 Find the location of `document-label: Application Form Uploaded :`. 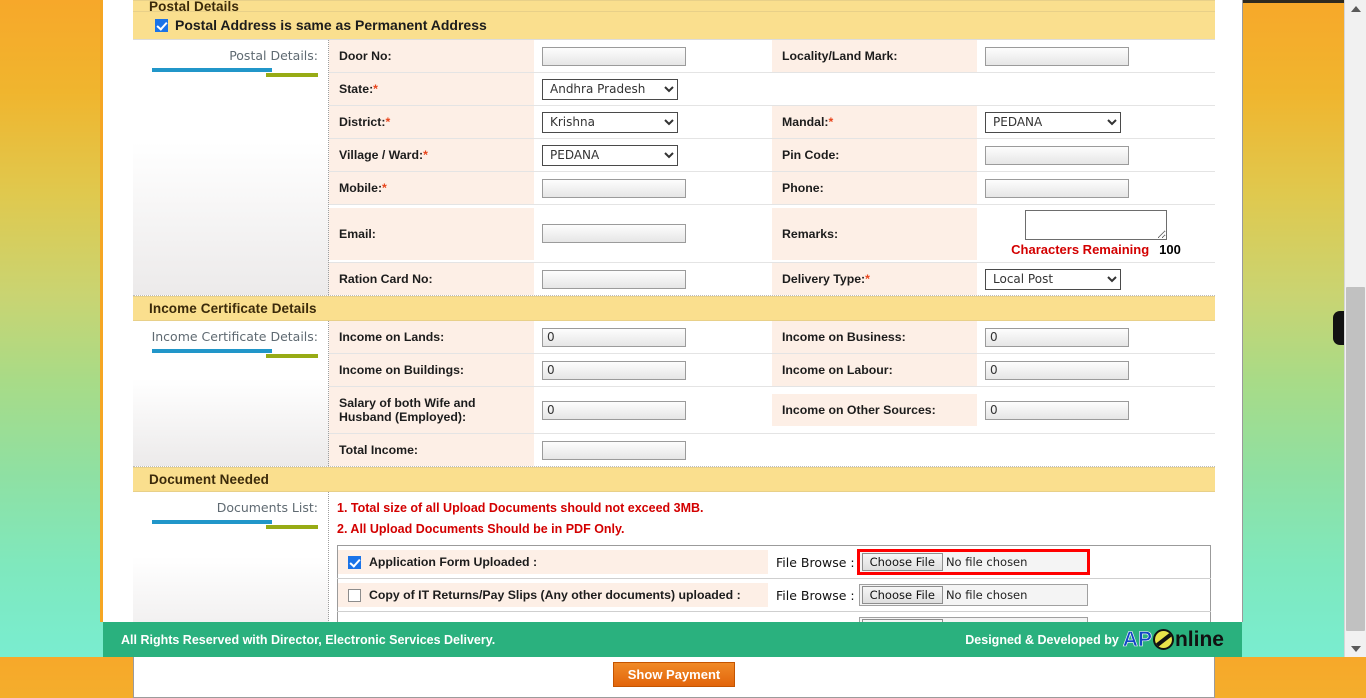

document-label: Application Form Uploaded : is located at coordinates (453, 562).